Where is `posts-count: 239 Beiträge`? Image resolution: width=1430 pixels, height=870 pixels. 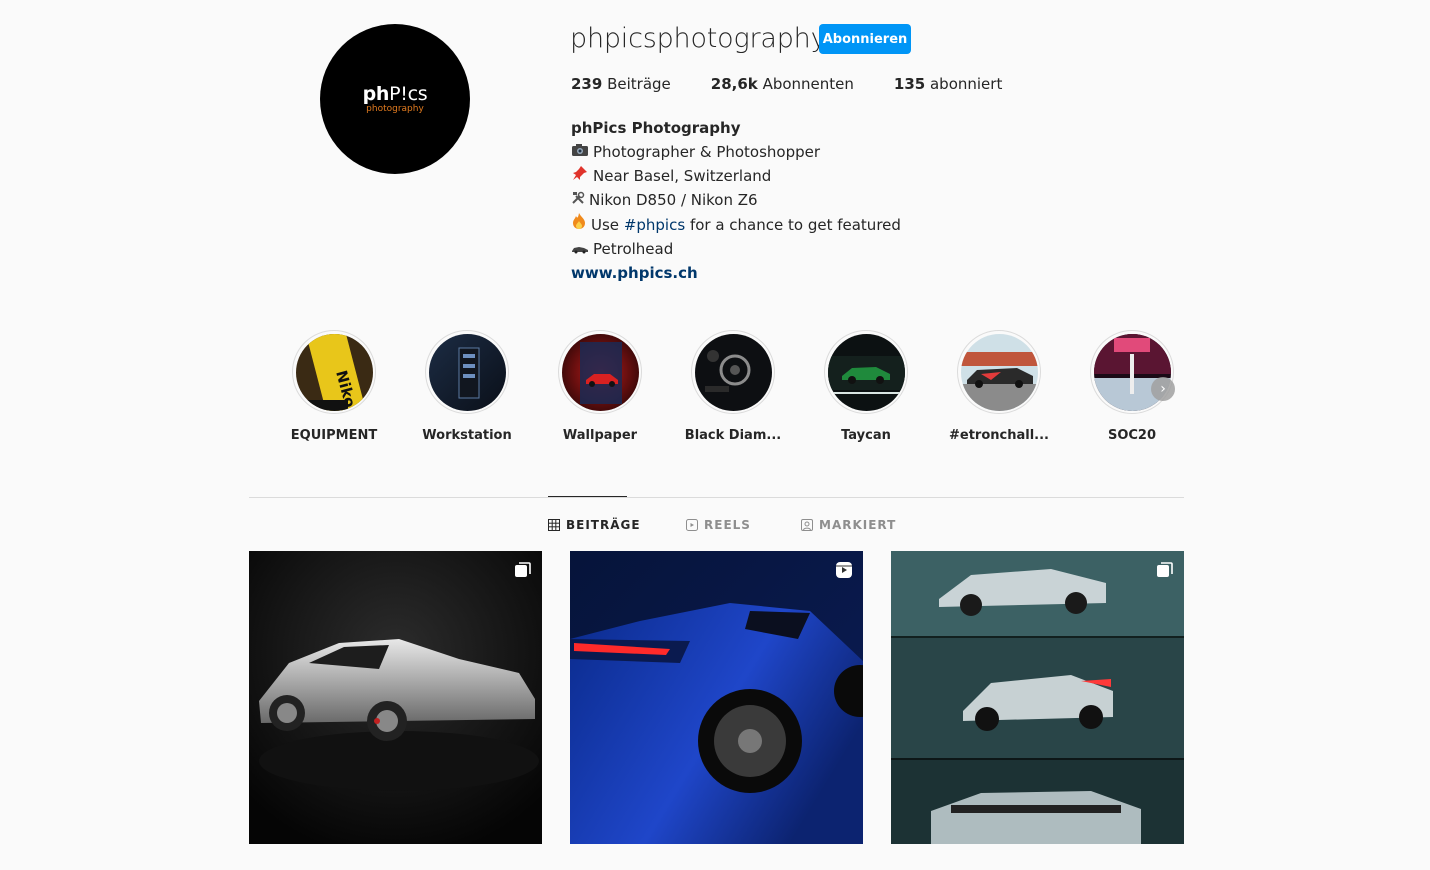
posts-count: 239 Beiträge is located at coordinates (621, 84).